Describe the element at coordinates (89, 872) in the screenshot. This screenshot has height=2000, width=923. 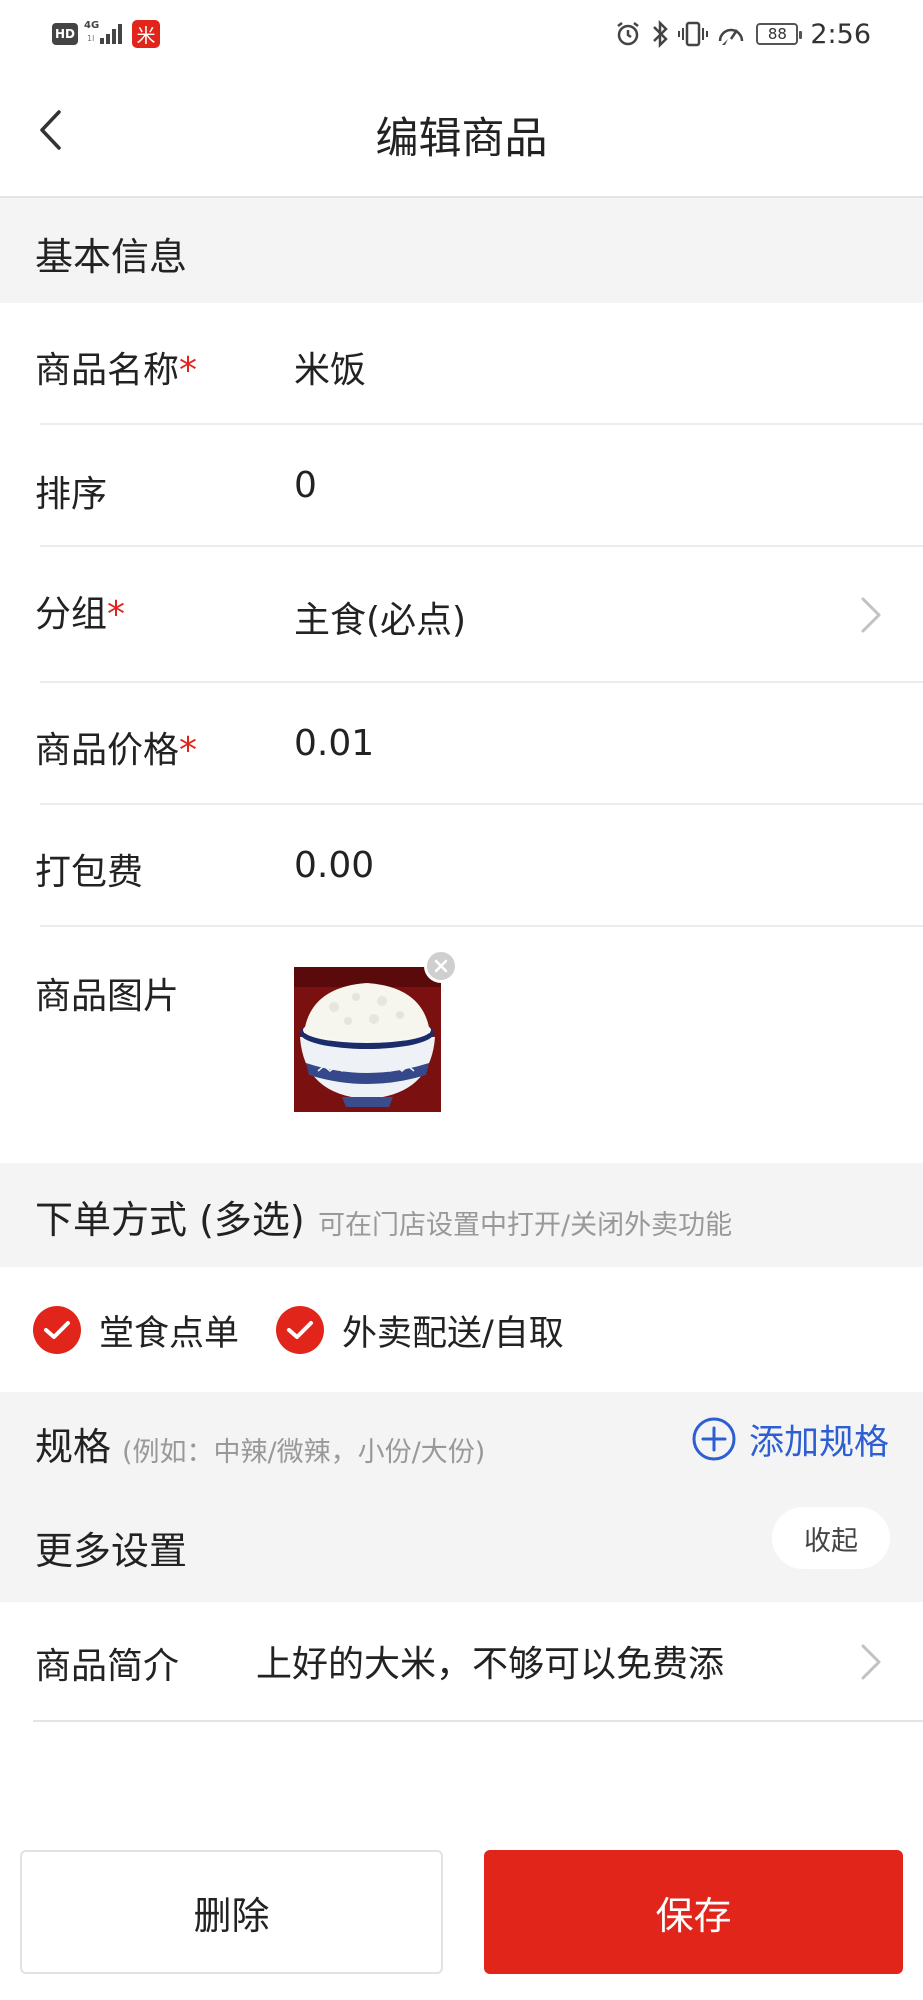
I see `field-label-packing-fee: 打包费` at that location.